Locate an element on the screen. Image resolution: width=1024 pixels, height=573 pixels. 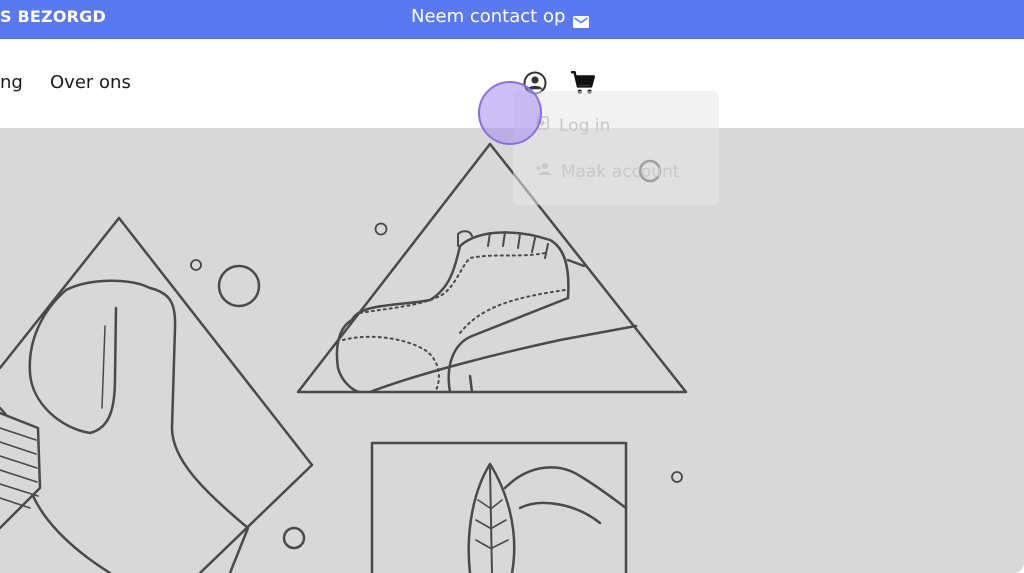
menu-item-login: Log in is located at coordinates (572, 125).